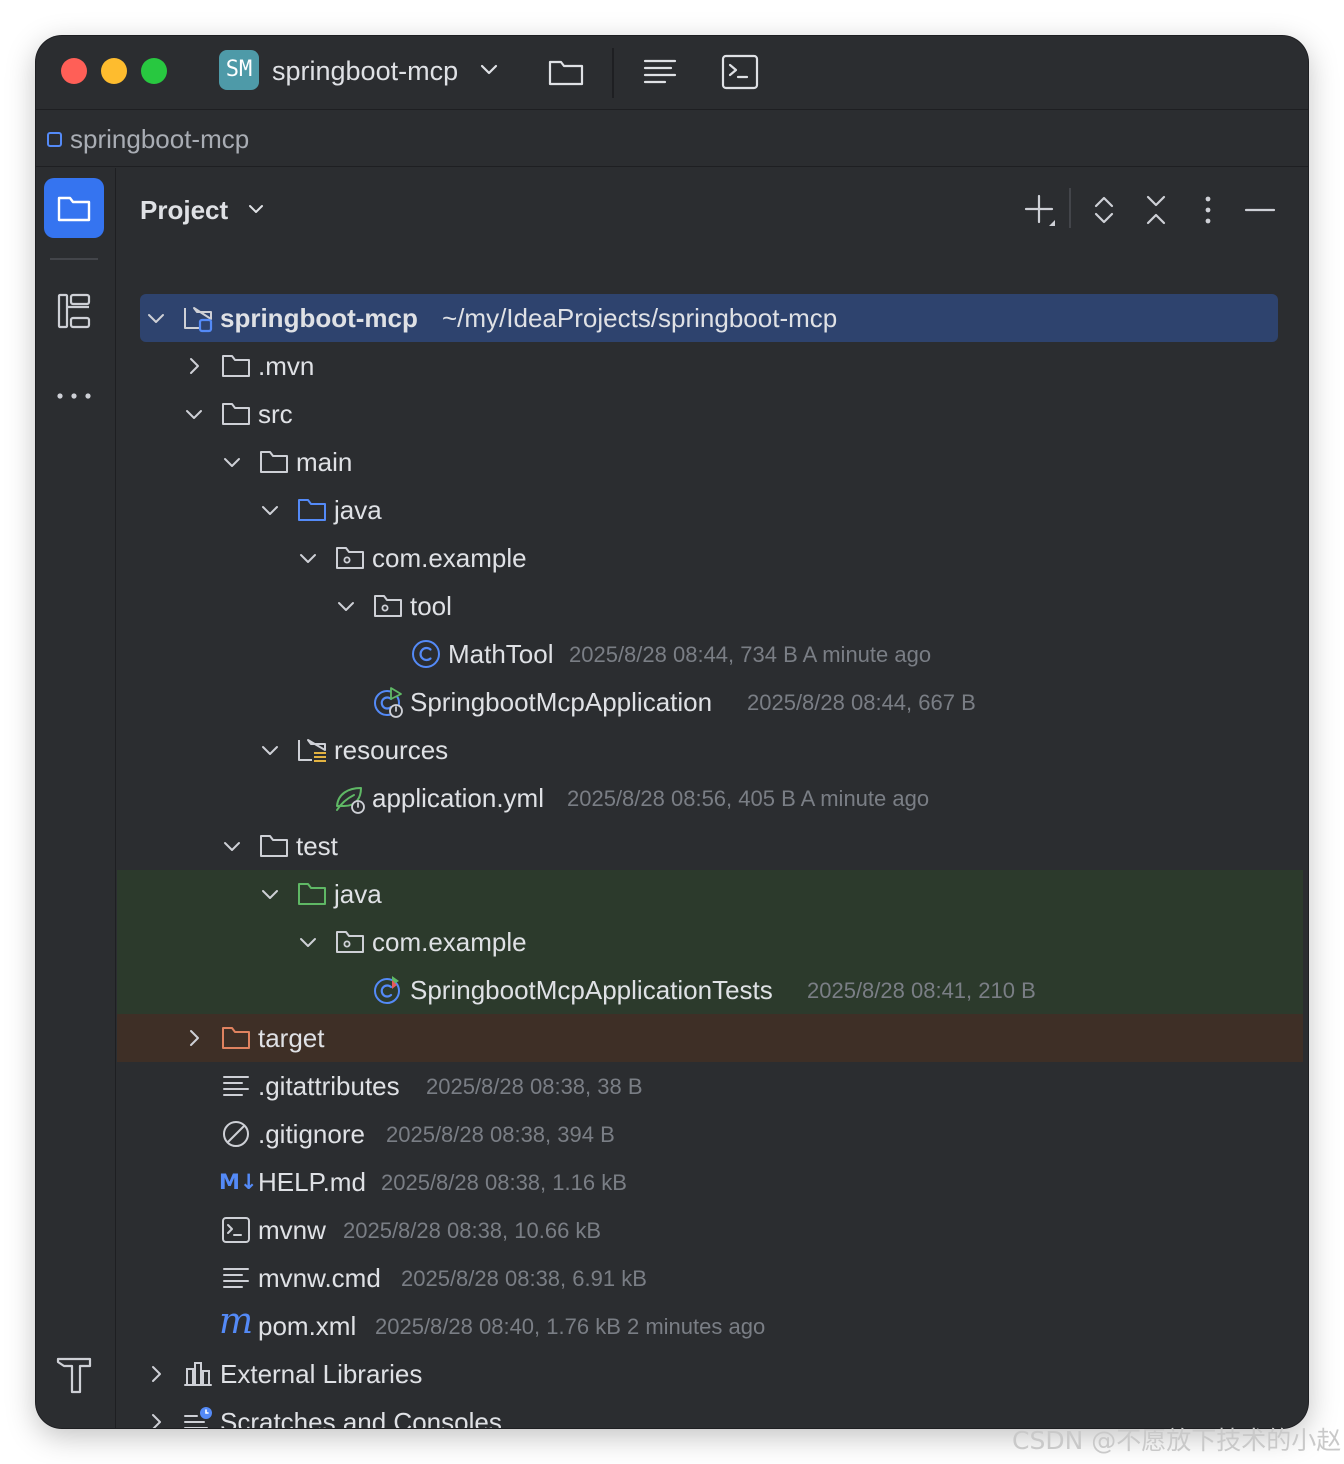  I want to click on tree-item-tool: tool, so click(710, 606).